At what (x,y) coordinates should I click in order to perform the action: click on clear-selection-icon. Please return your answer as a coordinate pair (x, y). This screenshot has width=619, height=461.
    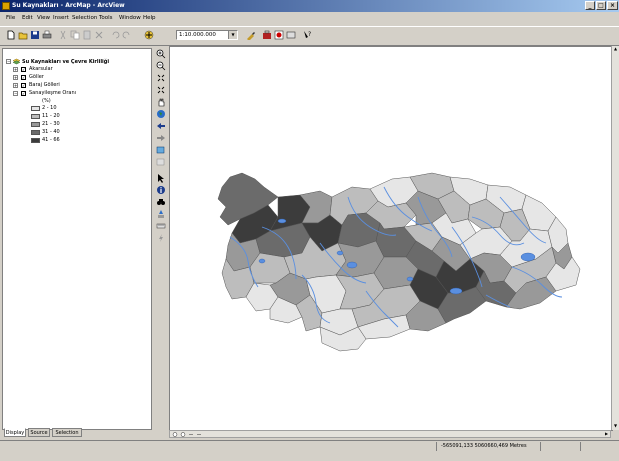
    Looking at the image, I should click on (161, 162).